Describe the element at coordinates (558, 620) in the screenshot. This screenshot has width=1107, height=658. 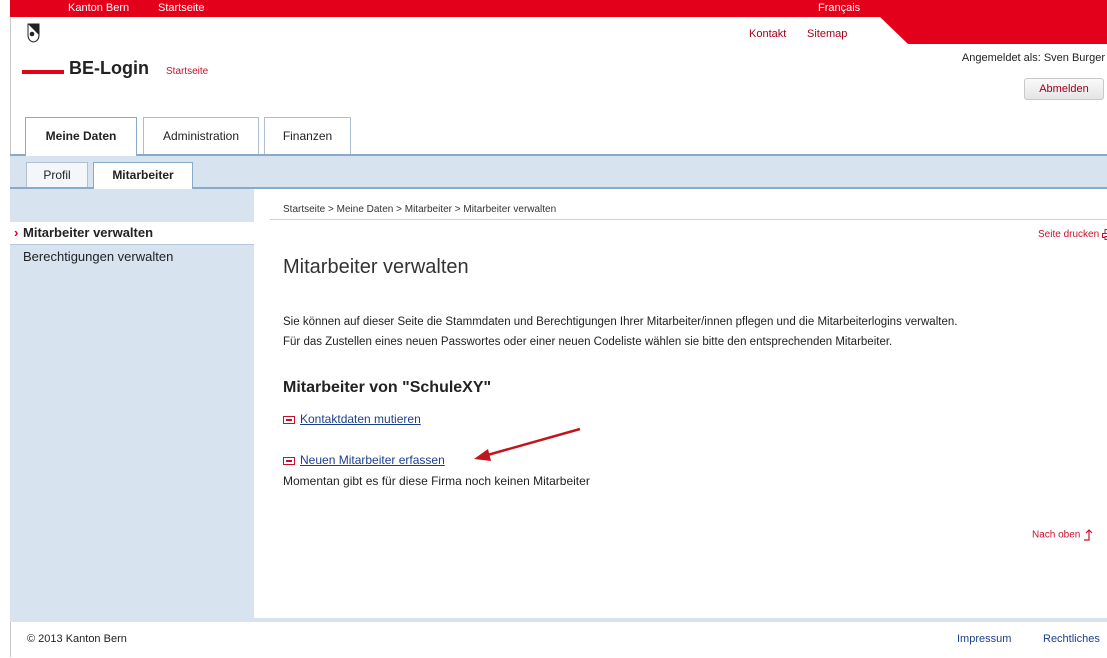
I see `footer-divider` at that location.